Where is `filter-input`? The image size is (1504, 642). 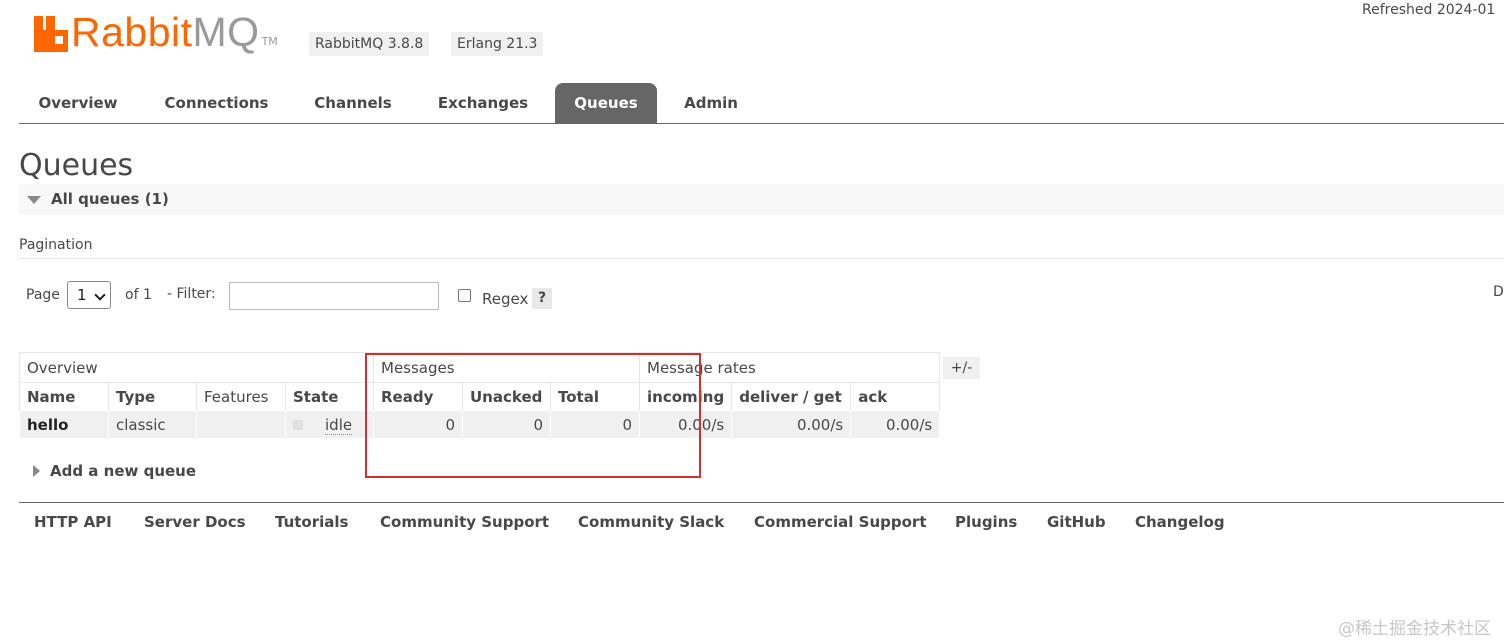
filter-input is located at coordinates (334, 296).